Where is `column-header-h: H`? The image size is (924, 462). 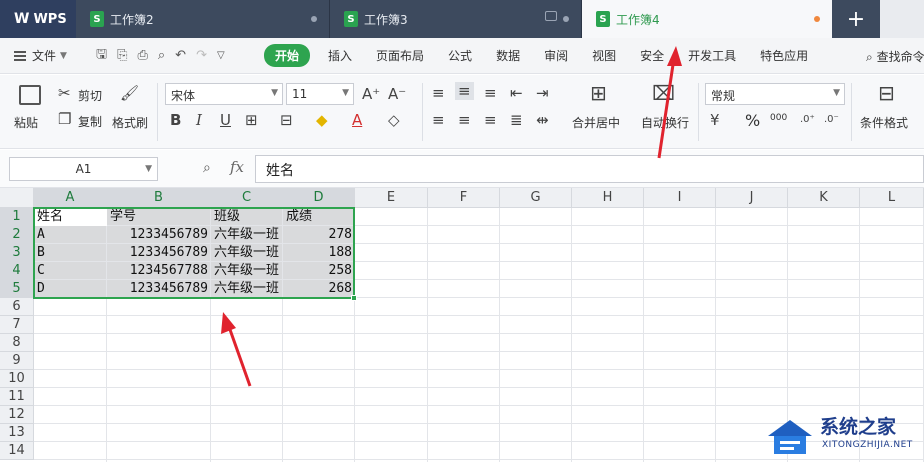
column-header-h: H is located at coordinates (608, 198).